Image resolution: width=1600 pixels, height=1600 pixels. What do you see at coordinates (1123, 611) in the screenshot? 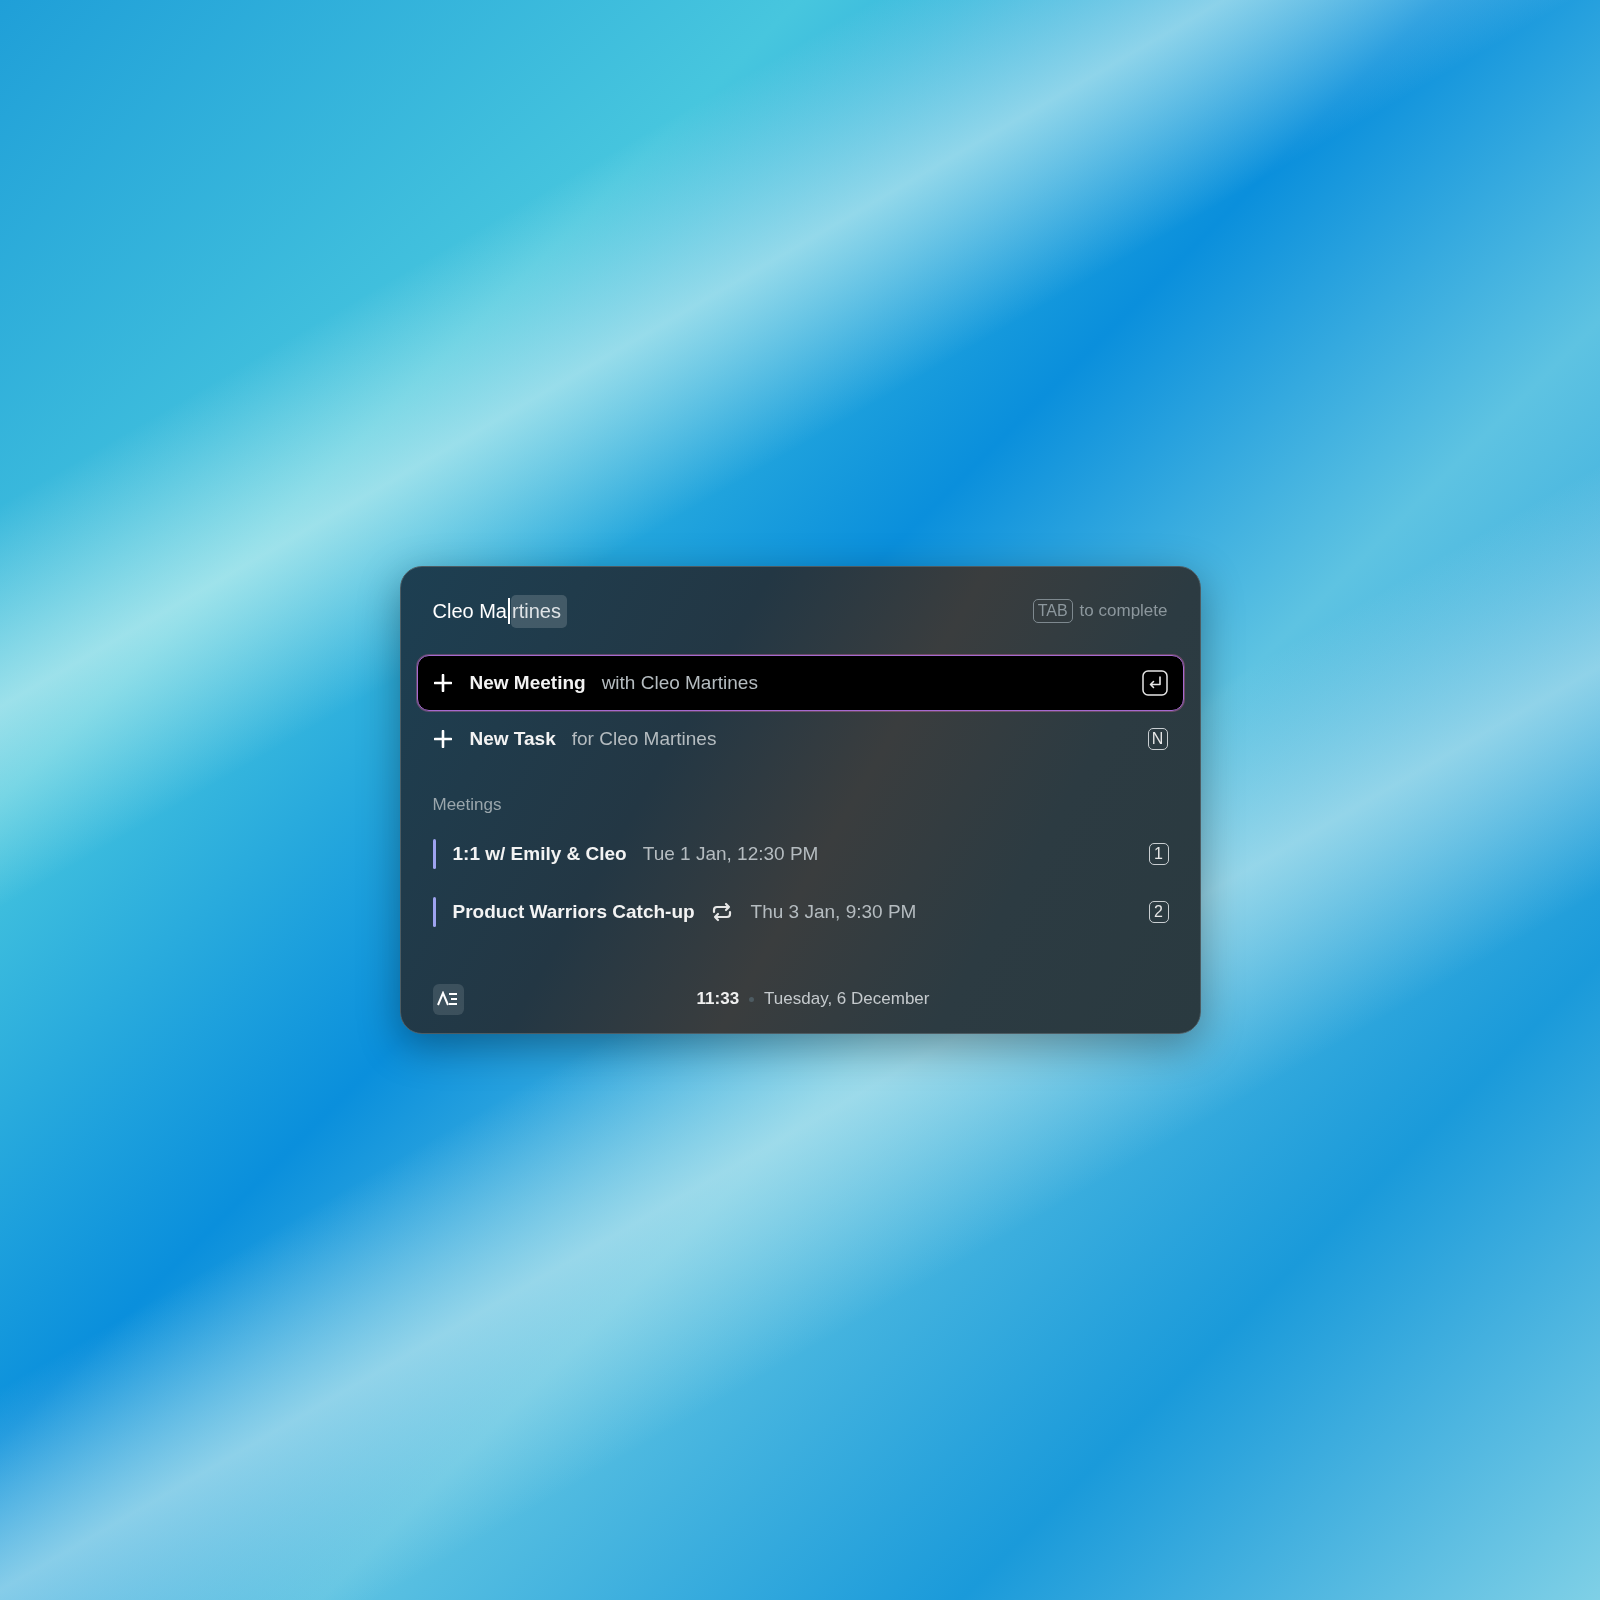
I see `hint-text: to complete` at bounding box center [1123, 611].